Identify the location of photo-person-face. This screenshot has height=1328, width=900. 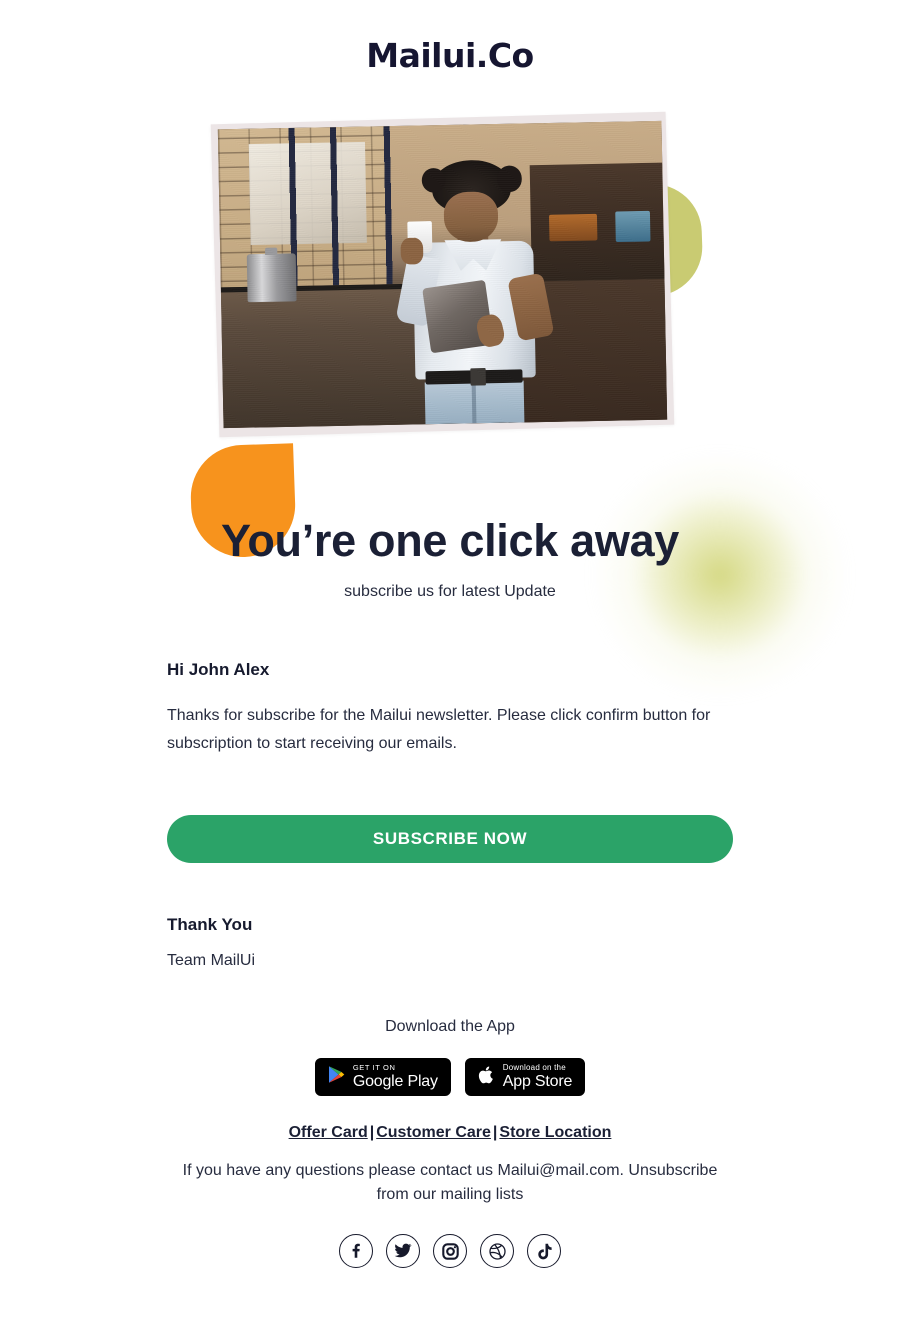
(471, 217).